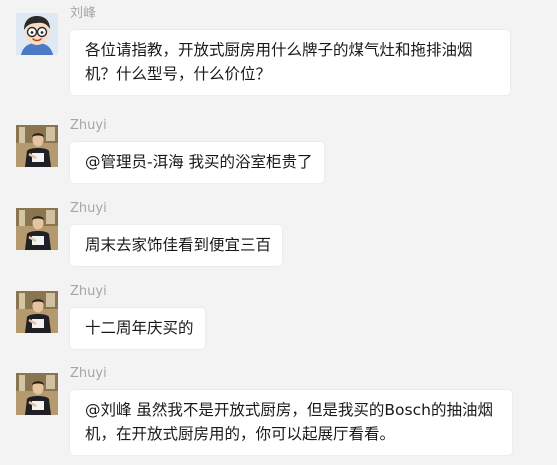  What do you see at coordinates (176, 245) in the screenshot?
I see `message-bubble: 周末去家饰佳看到便宜三百` at bounding box center [176, 245].